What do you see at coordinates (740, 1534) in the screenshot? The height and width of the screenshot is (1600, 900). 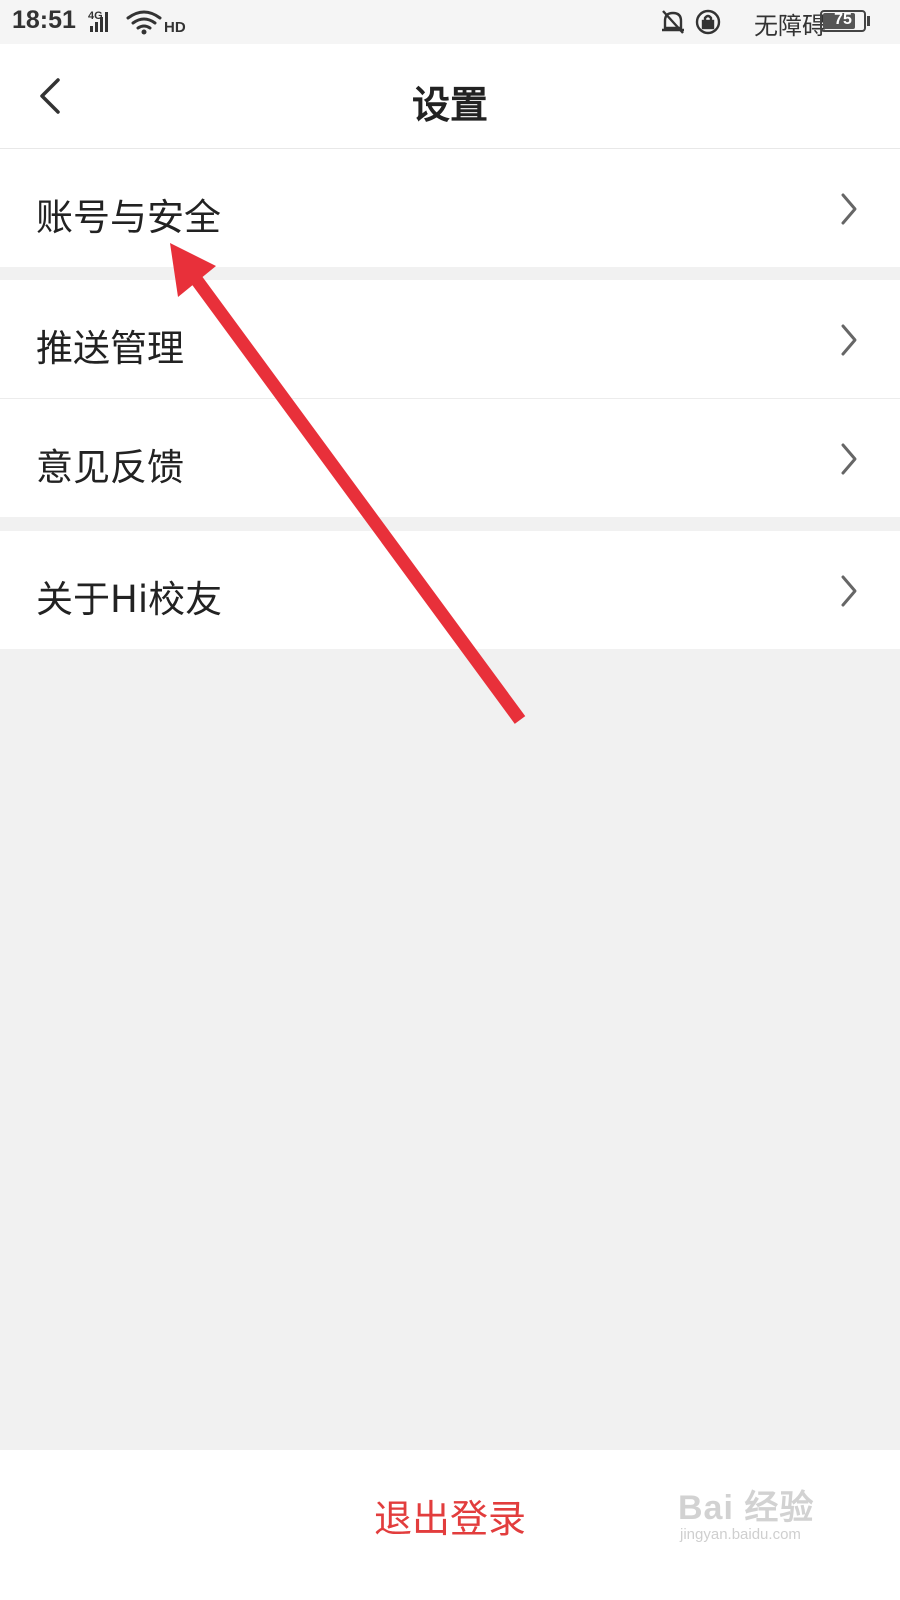 I see `watermark-url: jingyan.baidu.com` at bounding box center [740, 1534].